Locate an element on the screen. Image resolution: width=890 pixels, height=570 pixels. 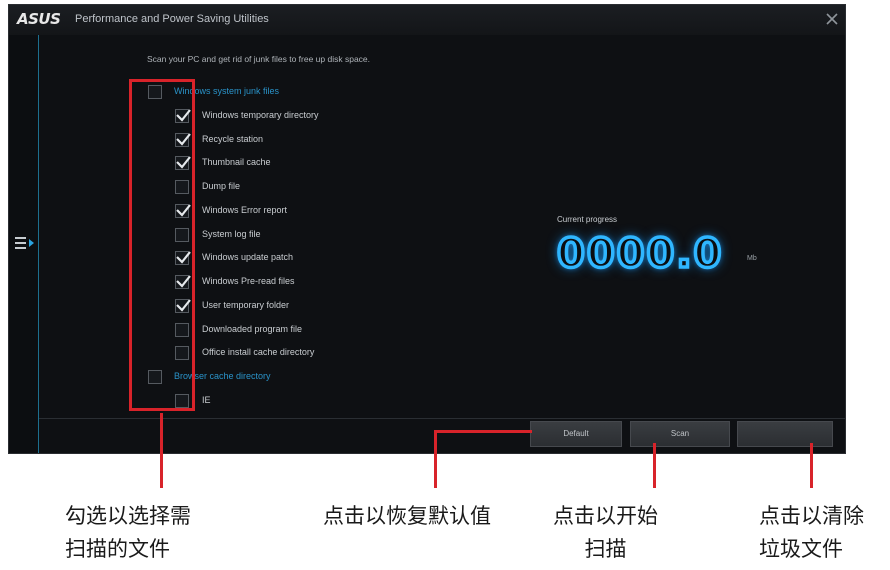
checkbox-label-windows-error-report: Windows Error report is located at coordinates (245, 209).